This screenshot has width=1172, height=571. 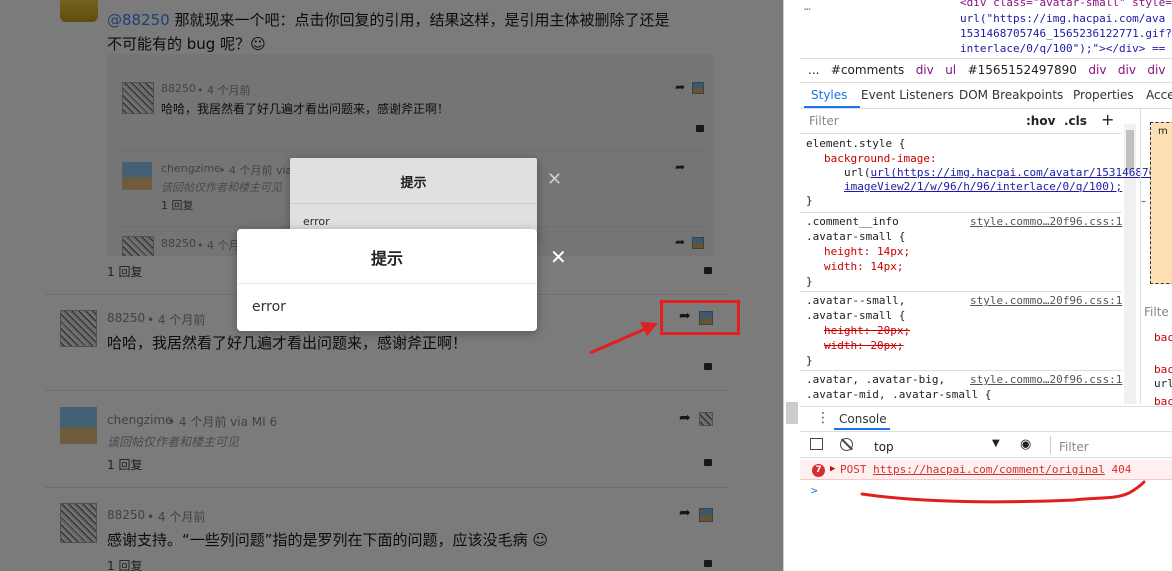 I want to click on rule-selector: .avatar-mid, .avatar-small {, so click(x=898, y=394).